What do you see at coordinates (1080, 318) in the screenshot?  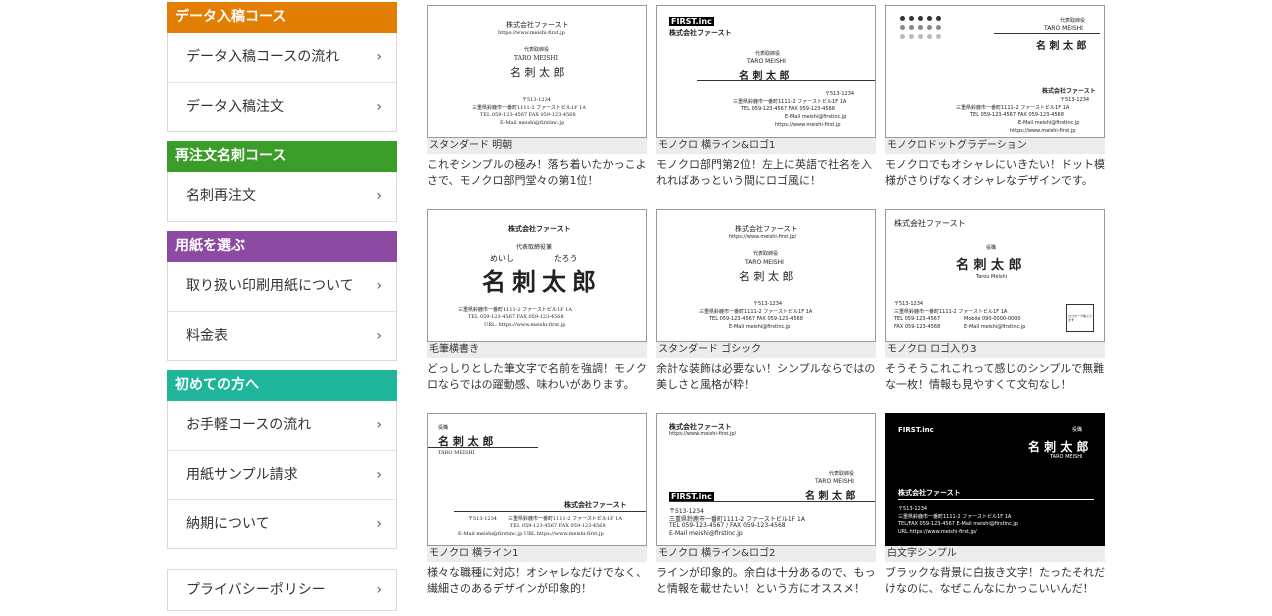 I see `card-sample-text: ロゴマーク等入ります` at bounding box center [1080, 318].